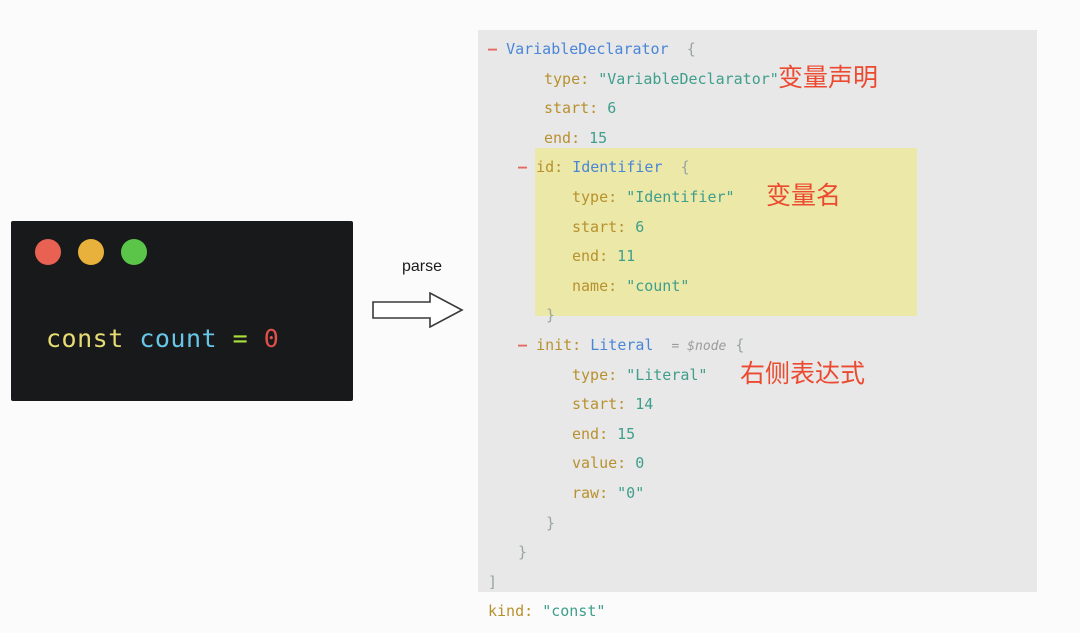 The height and width of the screenshot is (633, 1080). Describe the element at coordinates (757, 612) in the screenshot. I see `ast-line: kind: "const"` at that location.